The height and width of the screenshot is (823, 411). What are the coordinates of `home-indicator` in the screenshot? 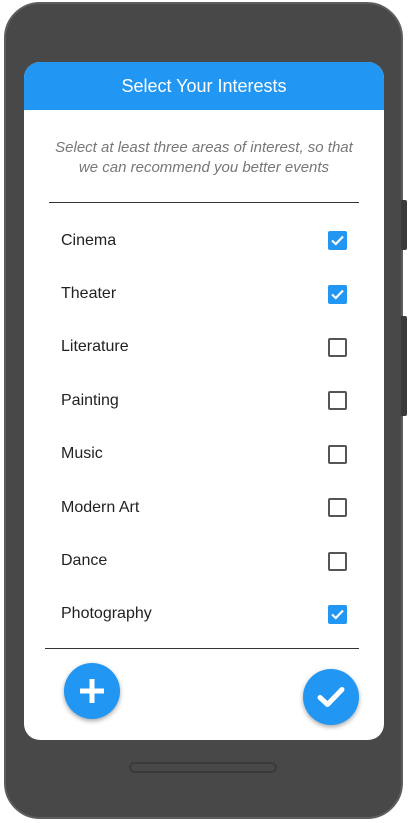 It's located at (203, 767).